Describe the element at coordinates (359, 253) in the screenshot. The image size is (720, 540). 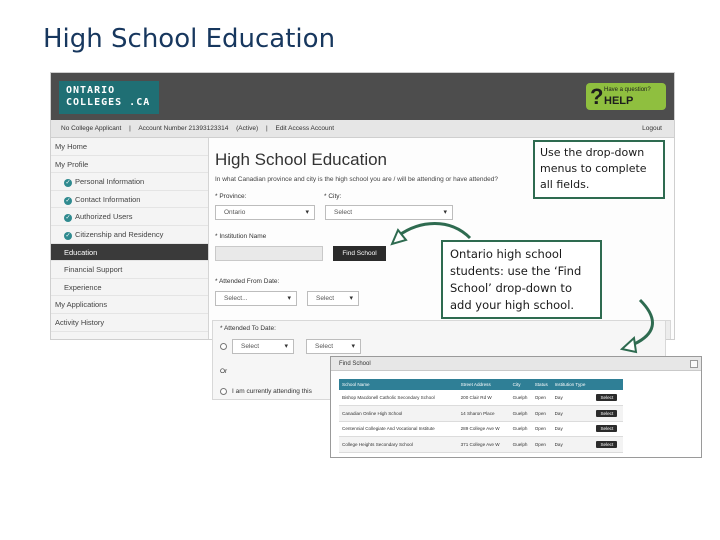
I see `find-school-button: Find School` at that location.